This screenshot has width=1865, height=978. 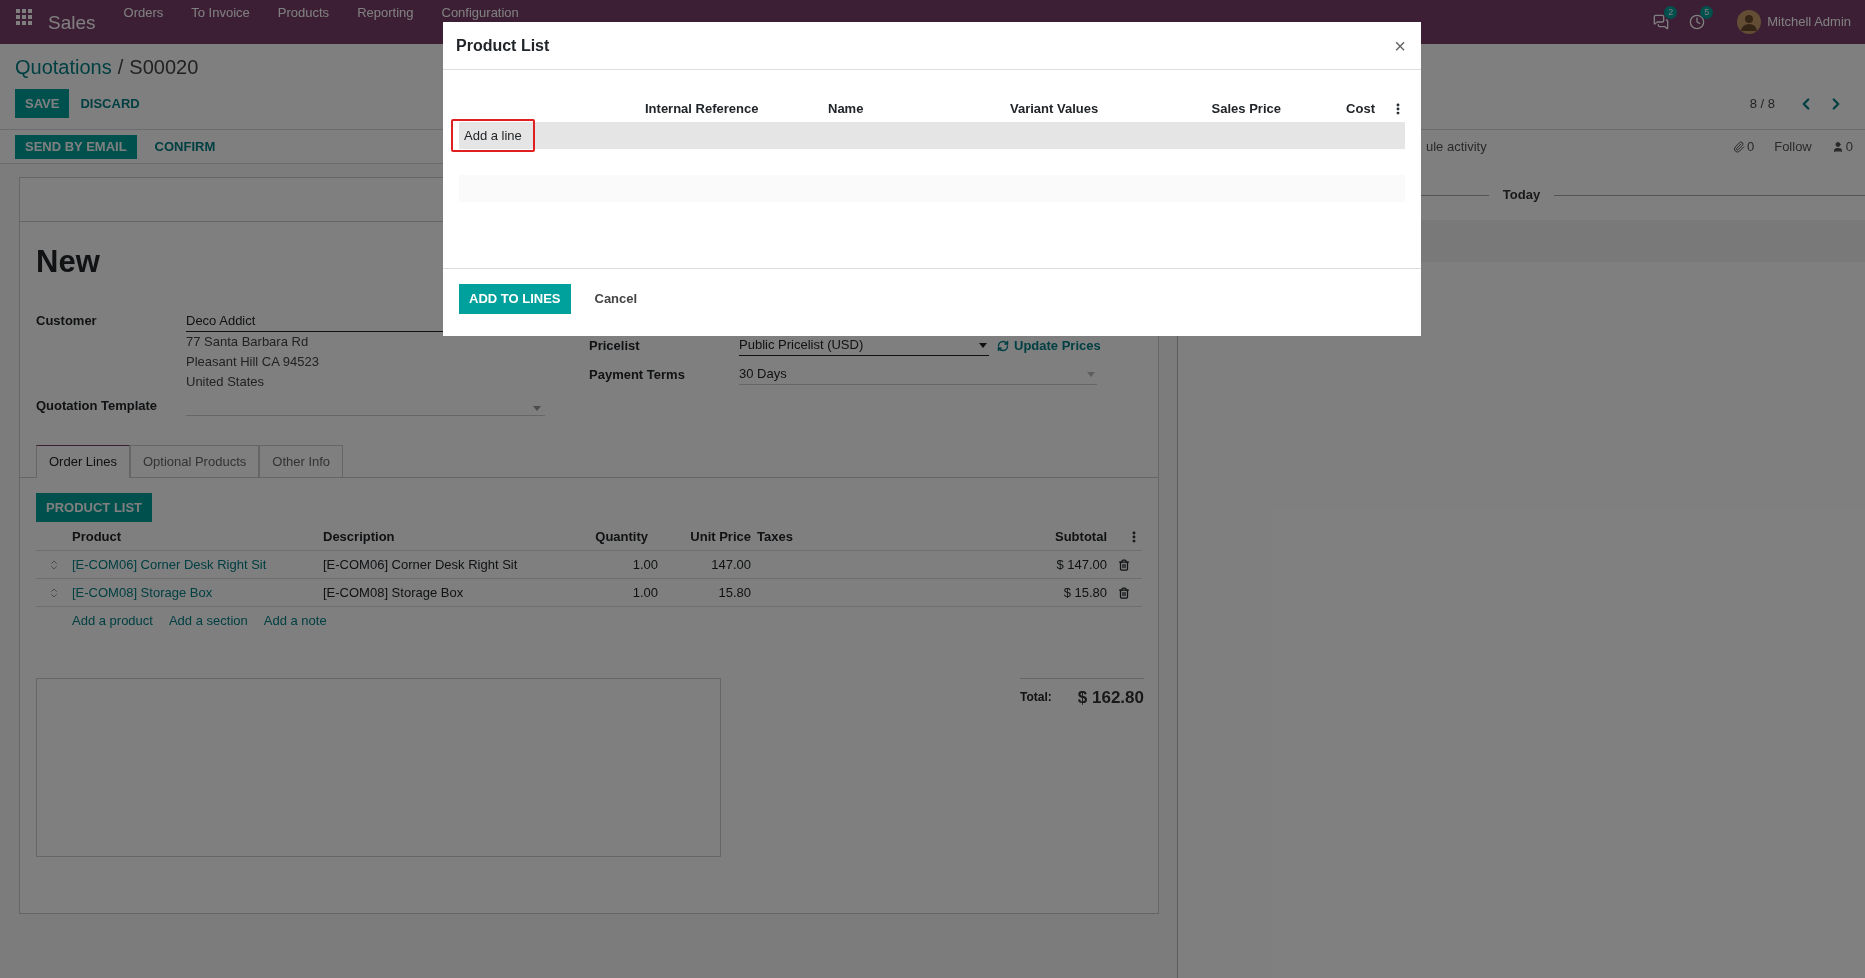 What do you see at coordinates (1697, 22) in the screenshot?
I see `clock-icon` at bounding box center [1697, 22].